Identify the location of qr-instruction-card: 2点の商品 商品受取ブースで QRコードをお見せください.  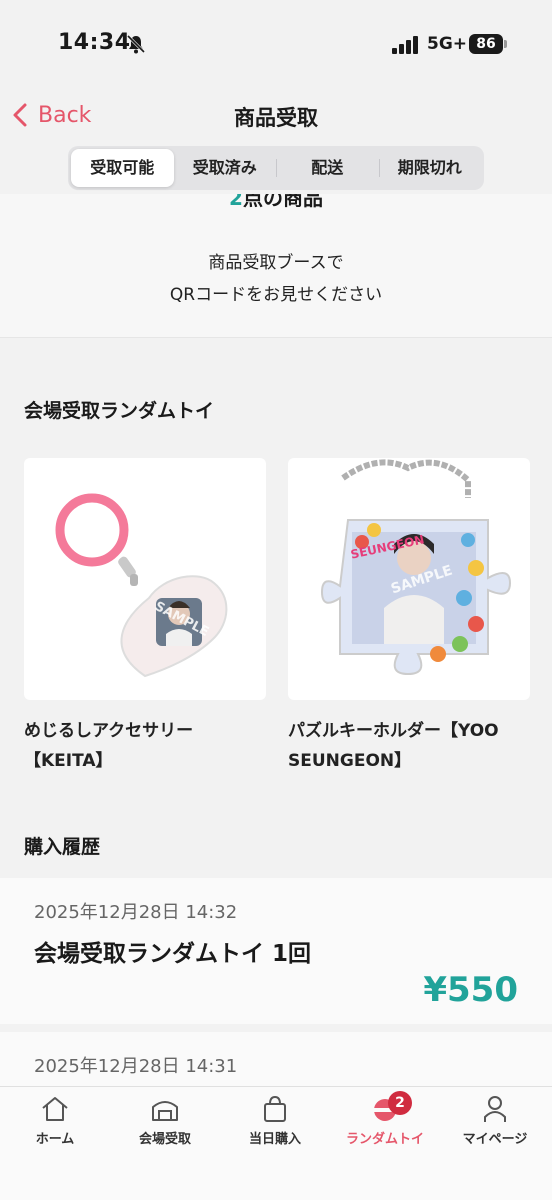
(276, 266).